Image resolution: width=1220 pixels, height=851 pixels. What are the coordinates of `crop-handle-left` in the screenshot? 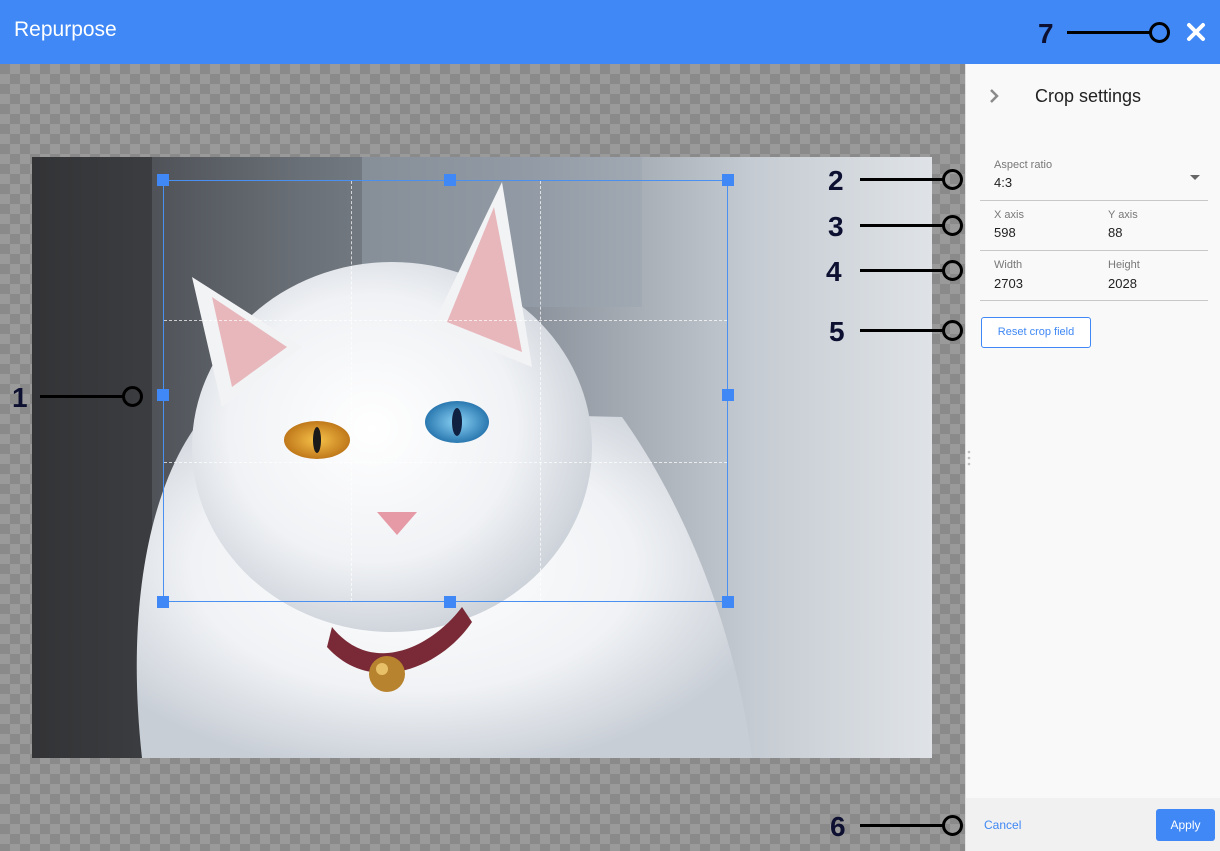 It's located at (163, 395).